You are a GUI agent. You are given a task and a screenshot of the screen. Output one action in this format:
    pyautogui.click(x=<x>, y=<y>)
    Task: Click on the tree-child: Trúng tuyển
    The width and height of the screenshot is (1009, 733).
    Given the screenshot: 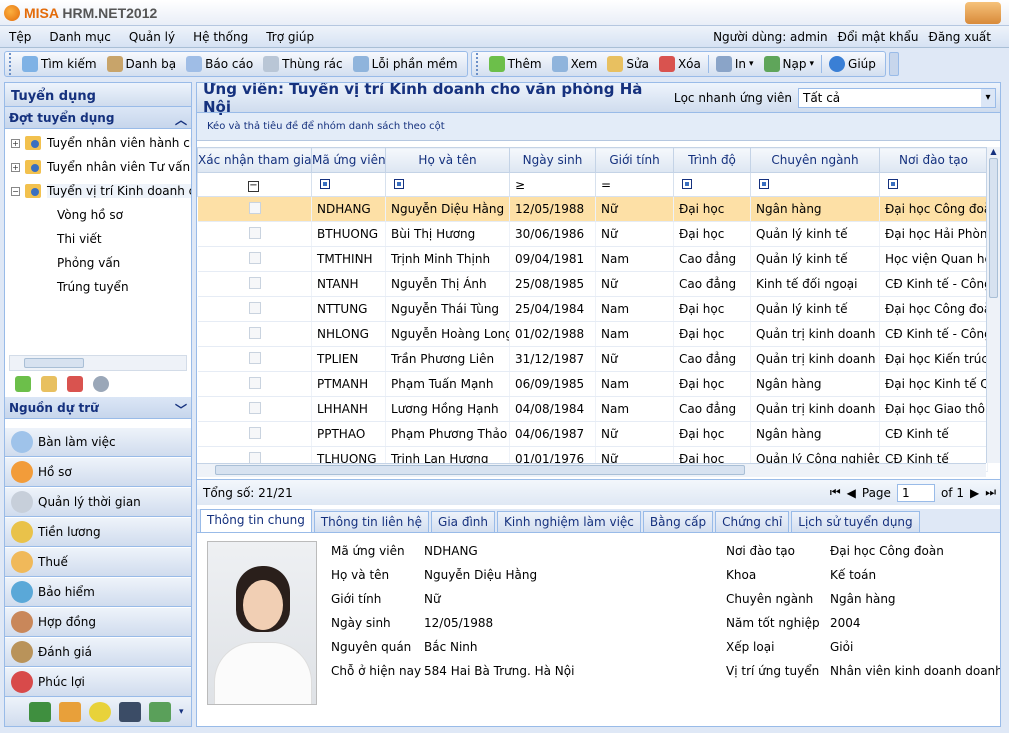 What is the action you would take?
    pyautogui.click(x=98, y=287)
    